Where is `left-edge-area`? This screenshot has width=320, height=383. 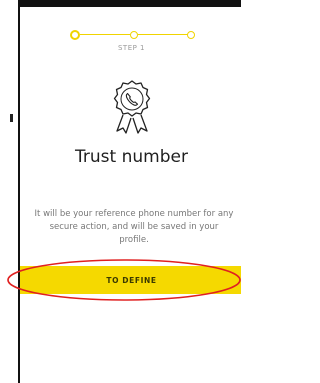 left-edge-area is located at coordinates (8, 191).